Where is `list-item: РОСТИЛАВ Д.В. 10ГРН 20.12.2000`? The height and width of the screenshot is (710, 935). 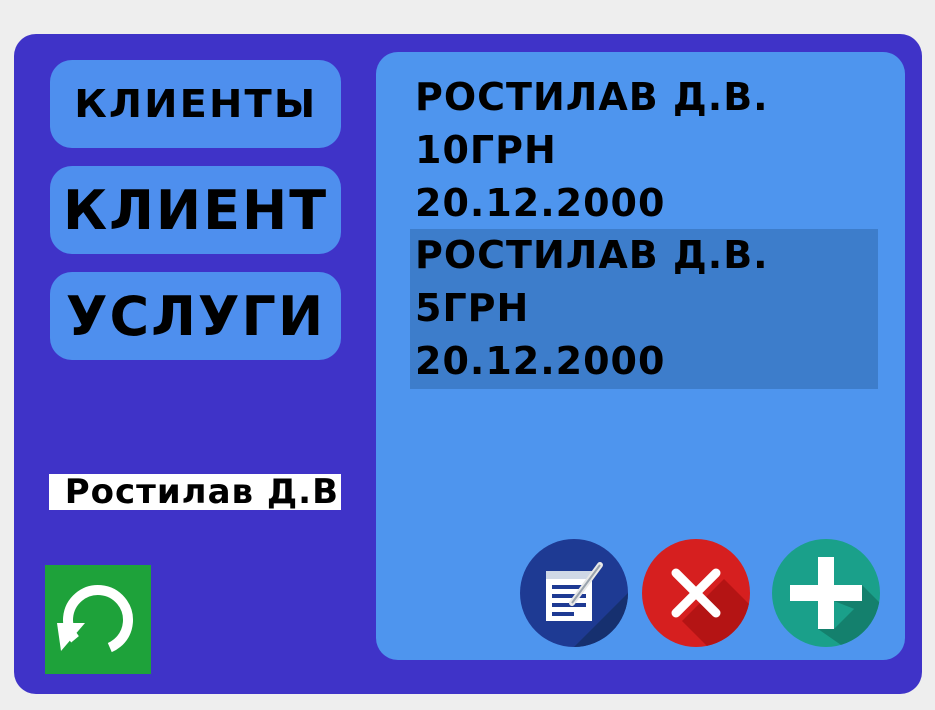
list-item: РОСТИЛАВ Д.В. 10ГРН 20.12.2000 is located at coordinates (644, 151).